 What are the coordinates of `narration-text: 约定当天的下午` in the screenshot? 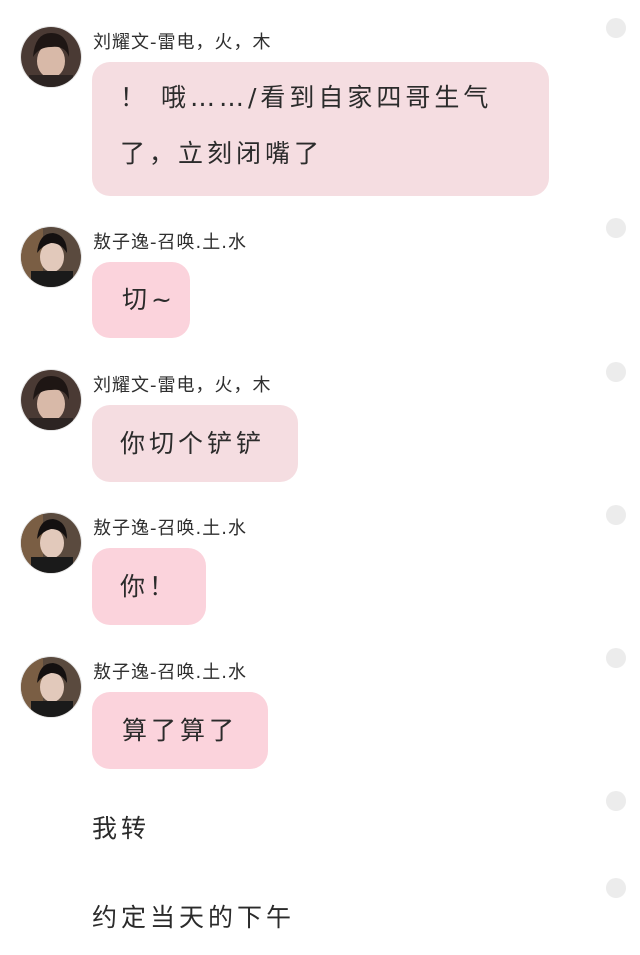 It's located at (194, 917).